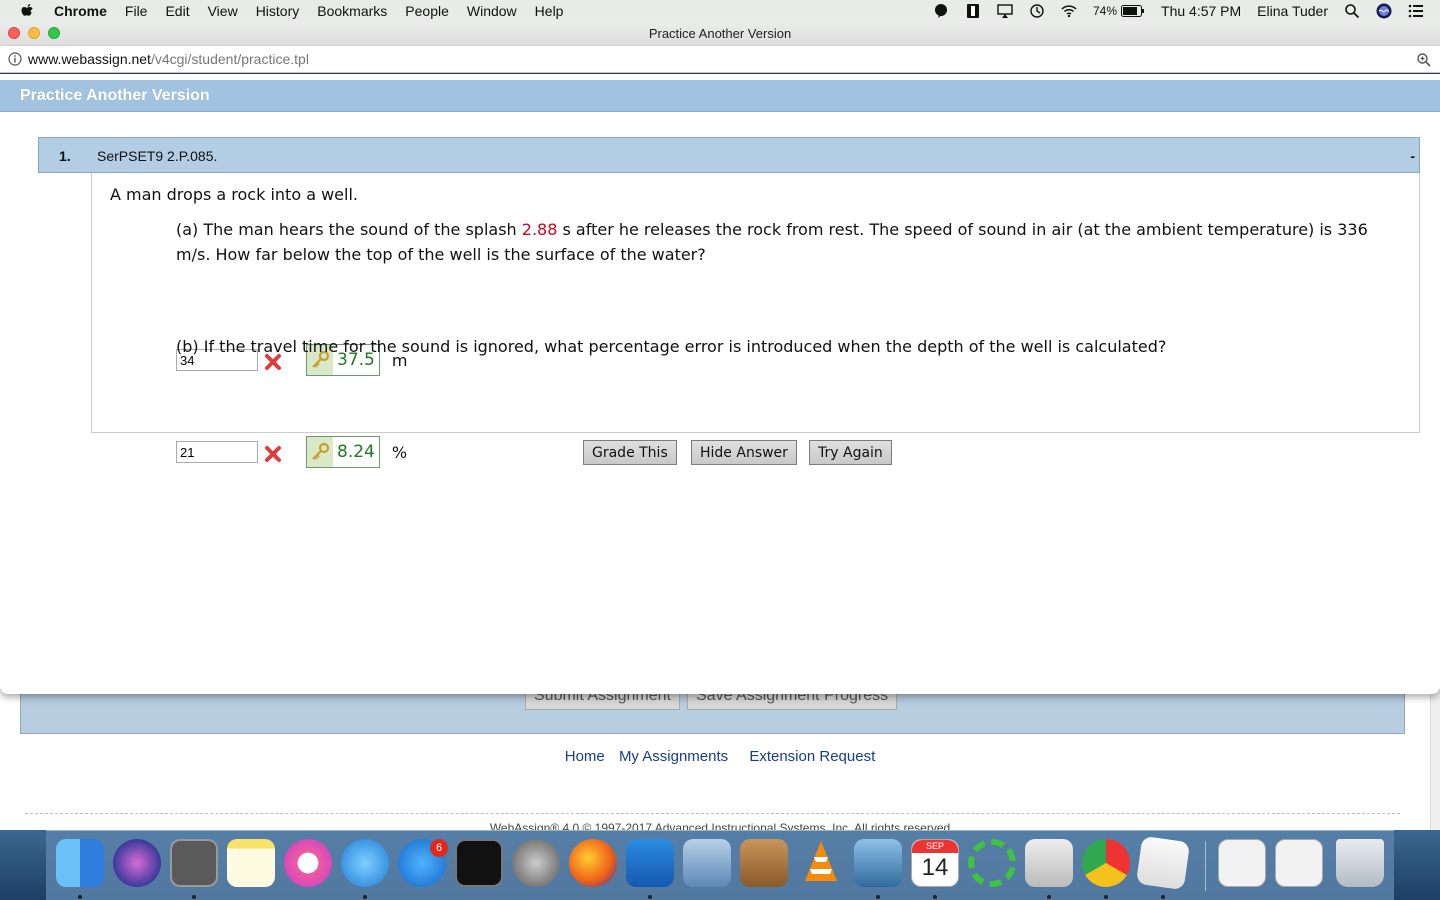 This screenshot has height=900, width=1440. I want to click on menu-edit: Edit, so click(177, 11).